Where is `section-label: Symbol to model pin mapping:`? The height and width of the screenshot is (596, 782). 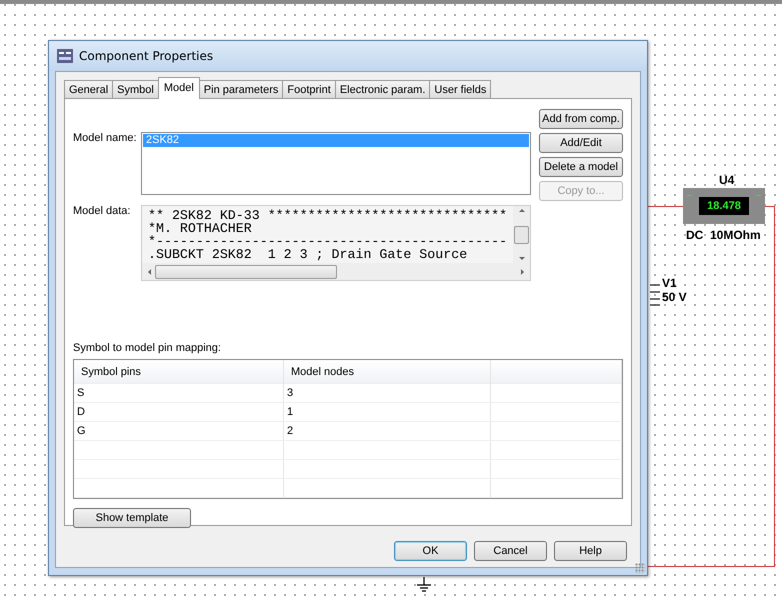 section-label: Symbol to model pin mapping: is located at coordinates (147, 348).